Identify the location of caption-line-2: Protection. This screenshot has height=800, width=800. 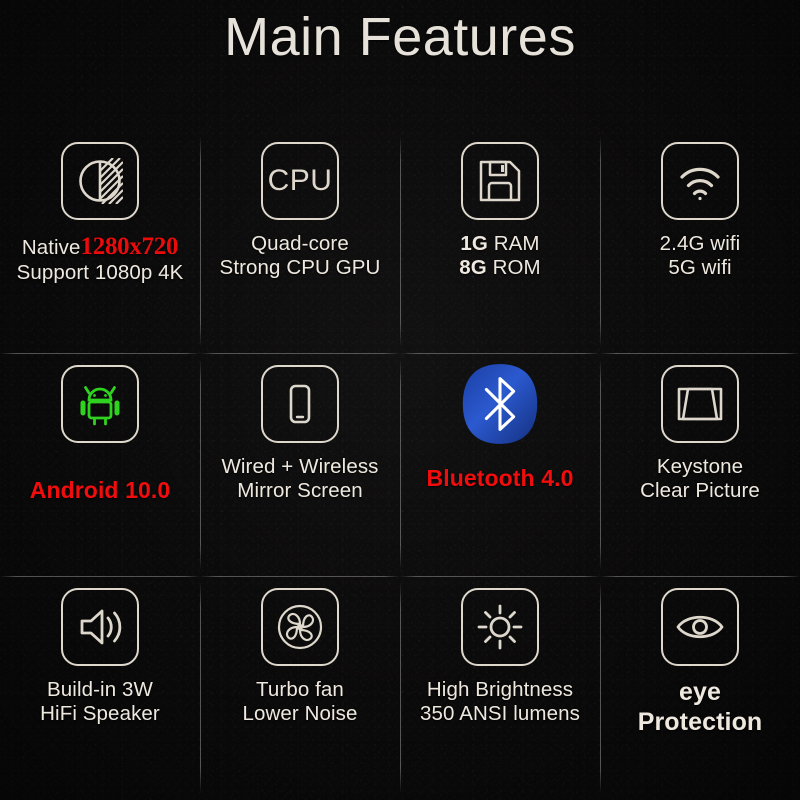
(700, 721).